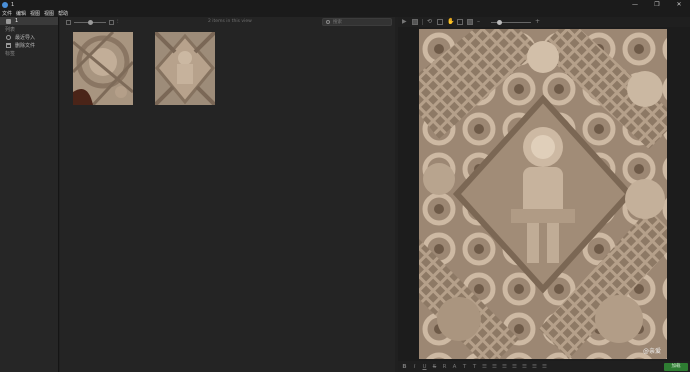 The height and width of the screenshot is (372, 690). I want to click on indent-button: ☰, so click(534, 367).